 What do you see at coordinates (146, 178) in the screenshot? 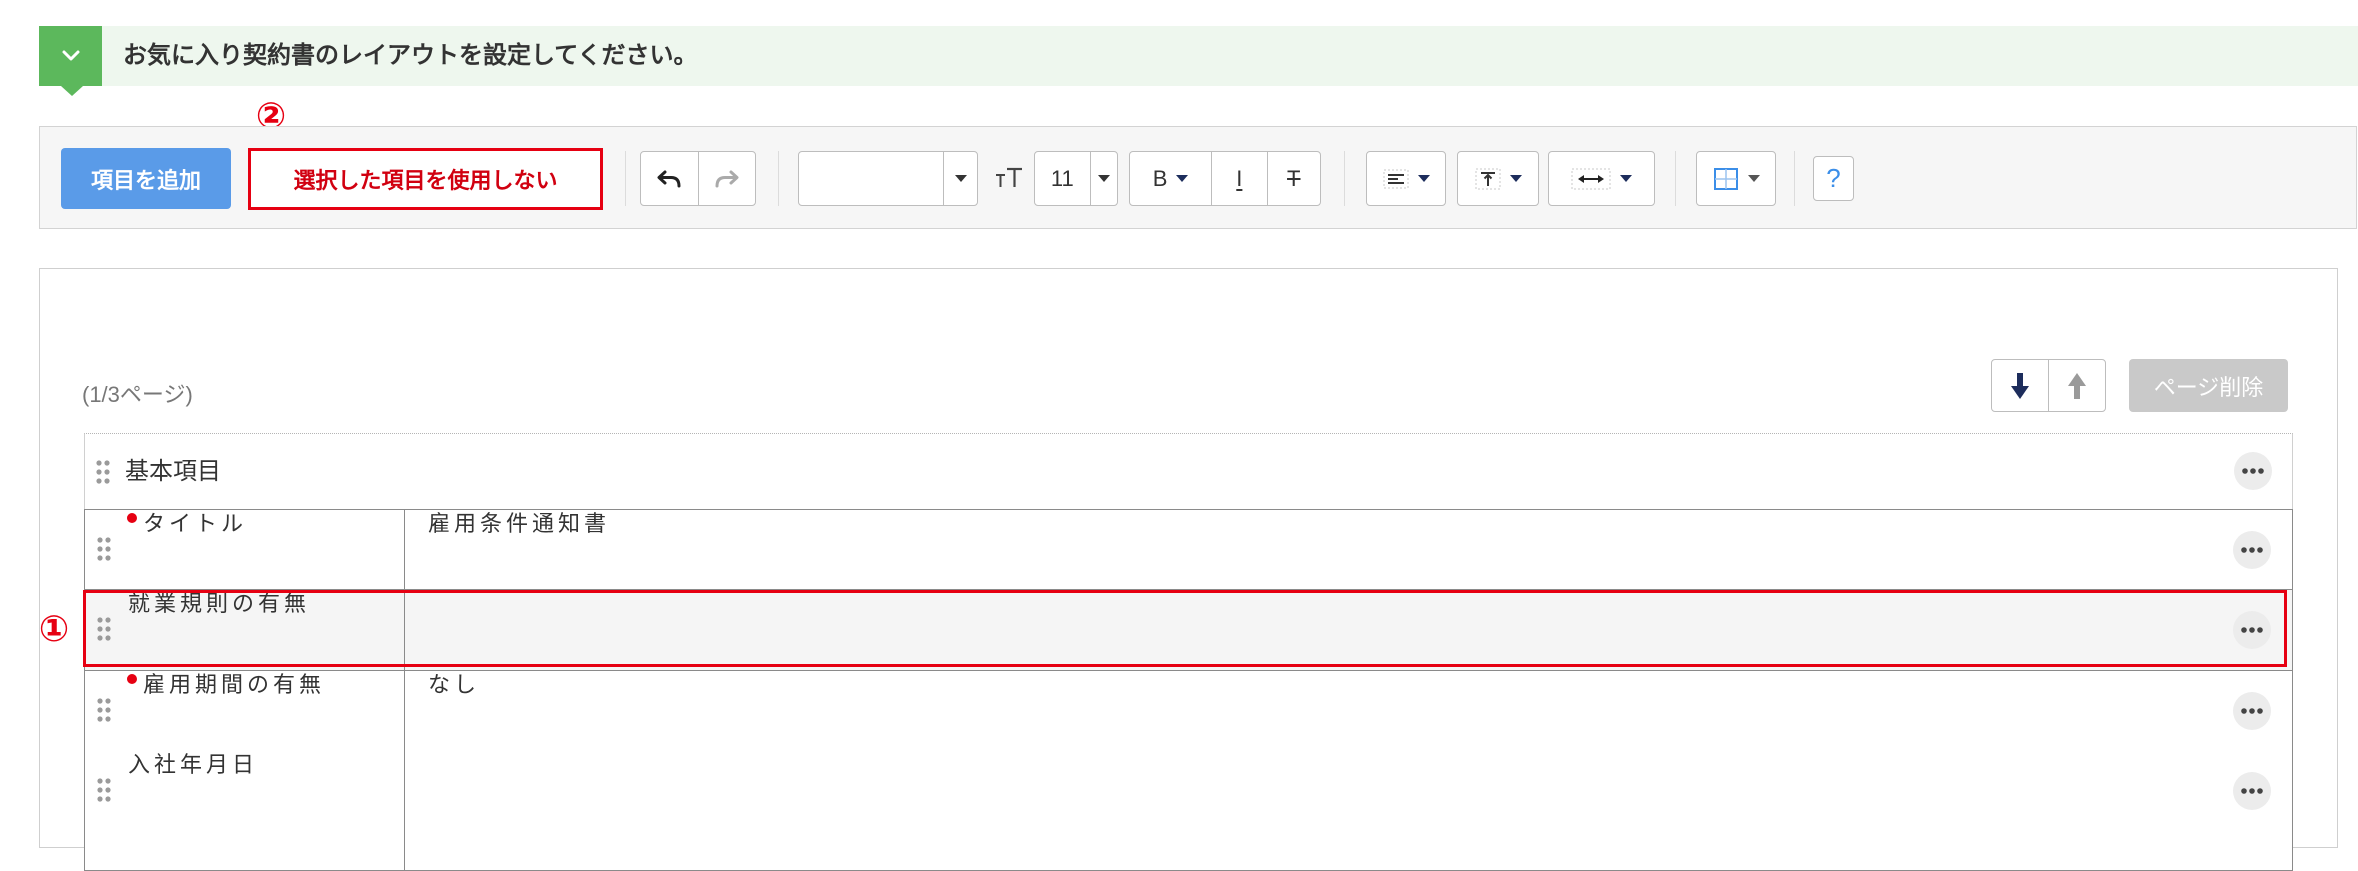
I see `add-item-button: 項目を追加` at bounding box center [146, 178].